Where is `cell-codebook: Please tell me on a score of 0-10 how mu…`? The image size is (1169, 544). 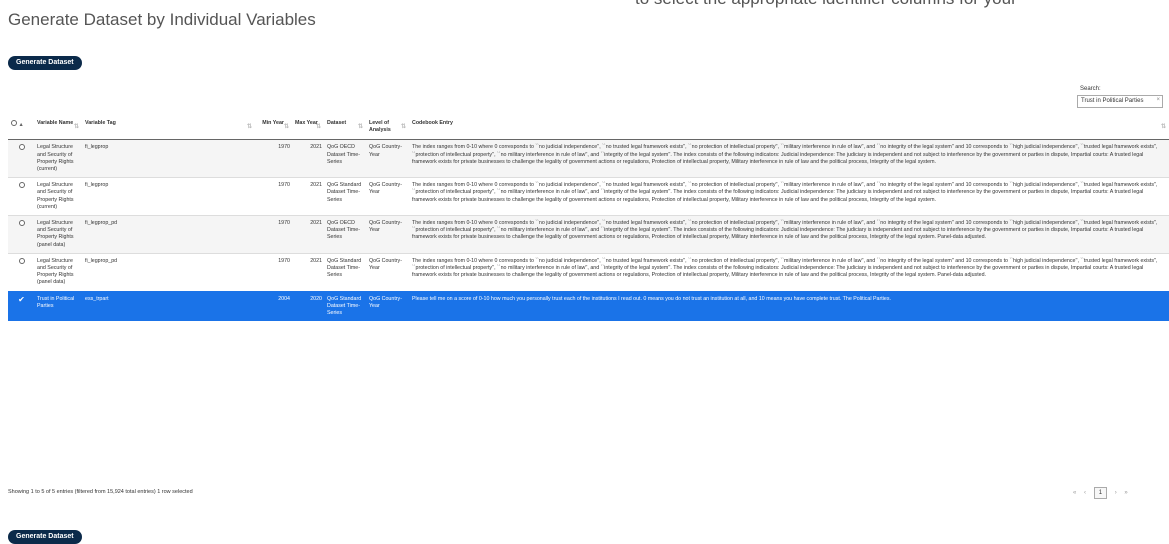
cell-codebook: Please tell me on a score of 0-10 how mu… is located at coordinates (789, 306).